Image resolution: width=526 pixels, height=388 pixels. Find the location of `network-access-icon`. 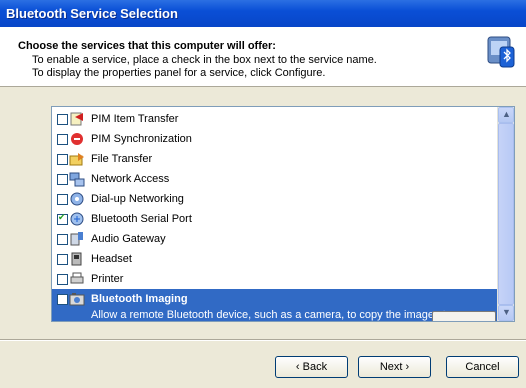

network-access-icon is located at coordinates (77, 179).